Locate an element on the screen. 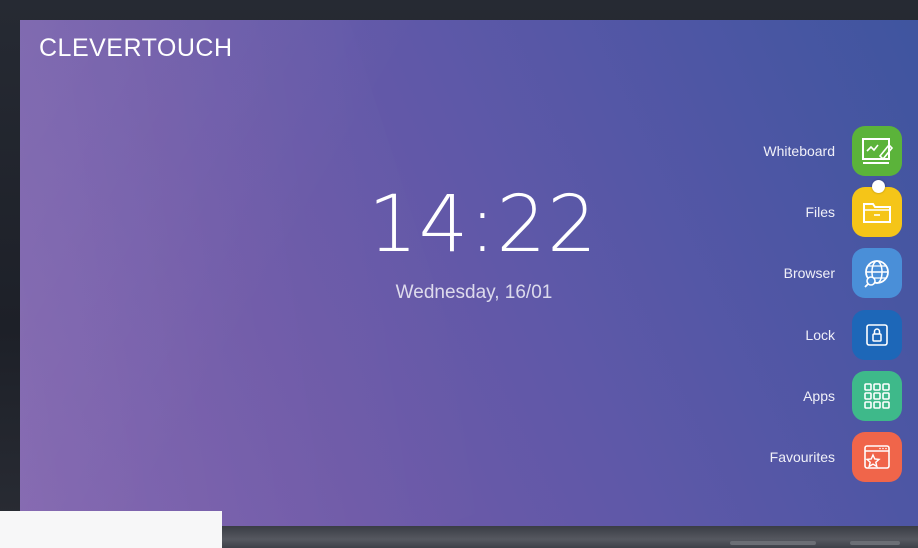 The image size is (918, 548). front-ports is located at coordinates (875, 543).